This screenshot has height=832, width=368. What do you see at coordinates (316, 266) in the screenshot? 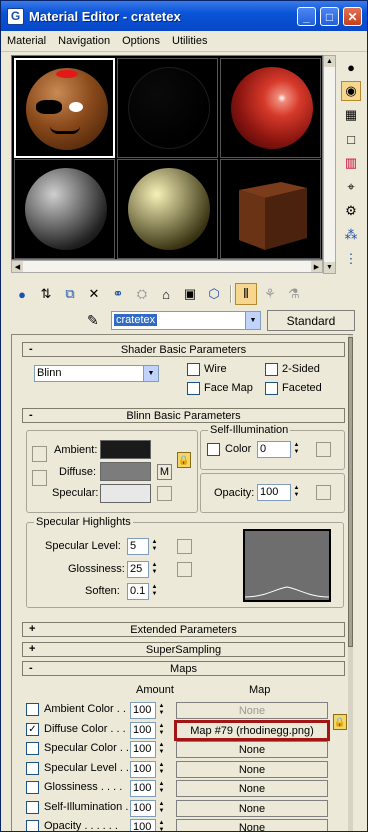
I see `scroll-right-arrow: ▶` at bounding box center [316, 266].